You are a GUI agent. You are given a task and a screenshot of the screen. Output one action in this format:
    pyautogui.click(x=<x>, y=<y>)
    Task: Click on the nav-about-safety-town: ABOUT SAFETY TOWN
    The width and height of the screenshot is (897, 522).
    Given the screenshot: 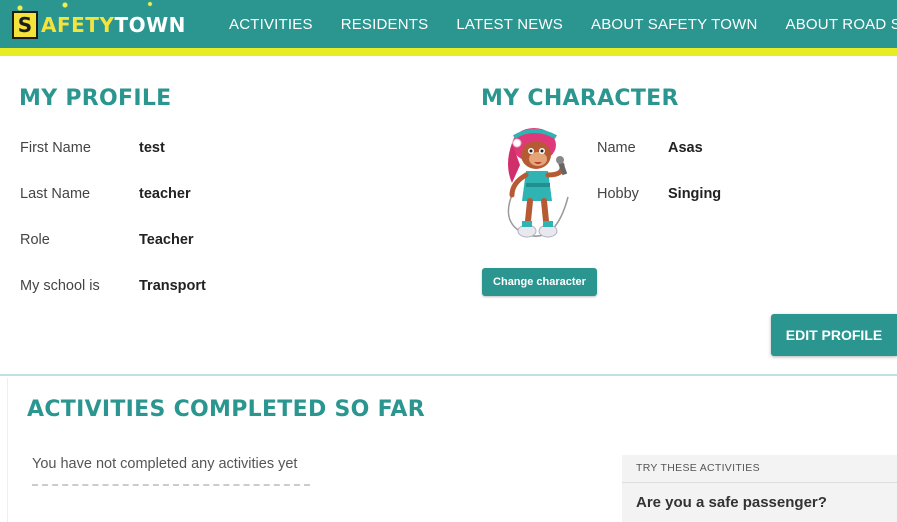 What is the action you would take?
    pyautogui.click(x=674, y=24)
    